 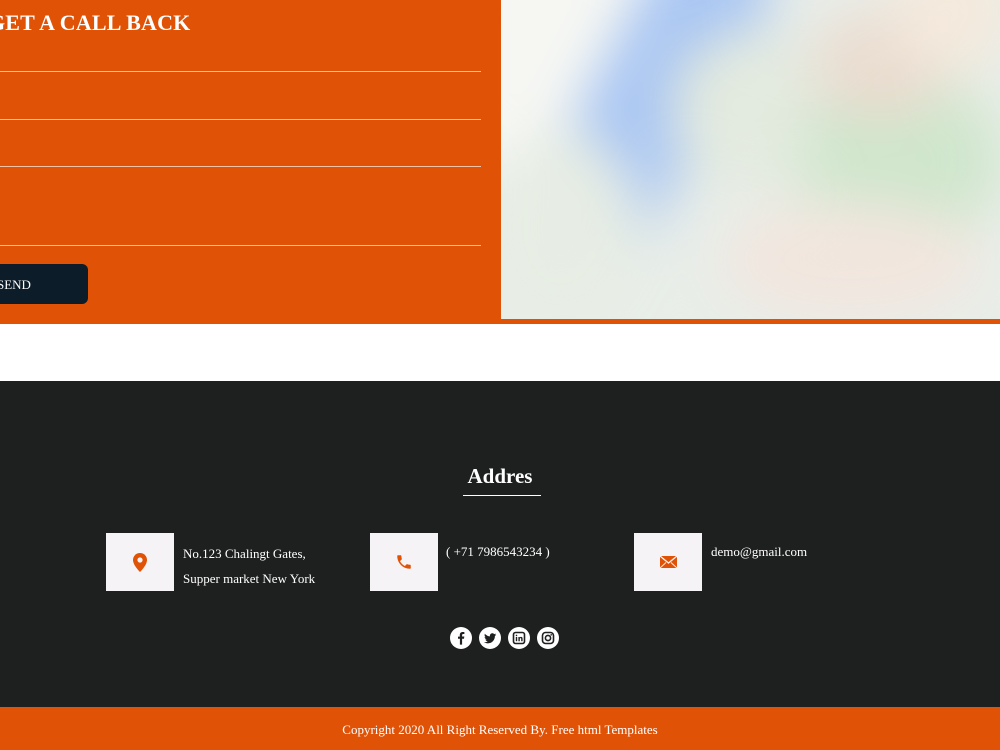 I want to click on message-field, so click(x=240, y=214).